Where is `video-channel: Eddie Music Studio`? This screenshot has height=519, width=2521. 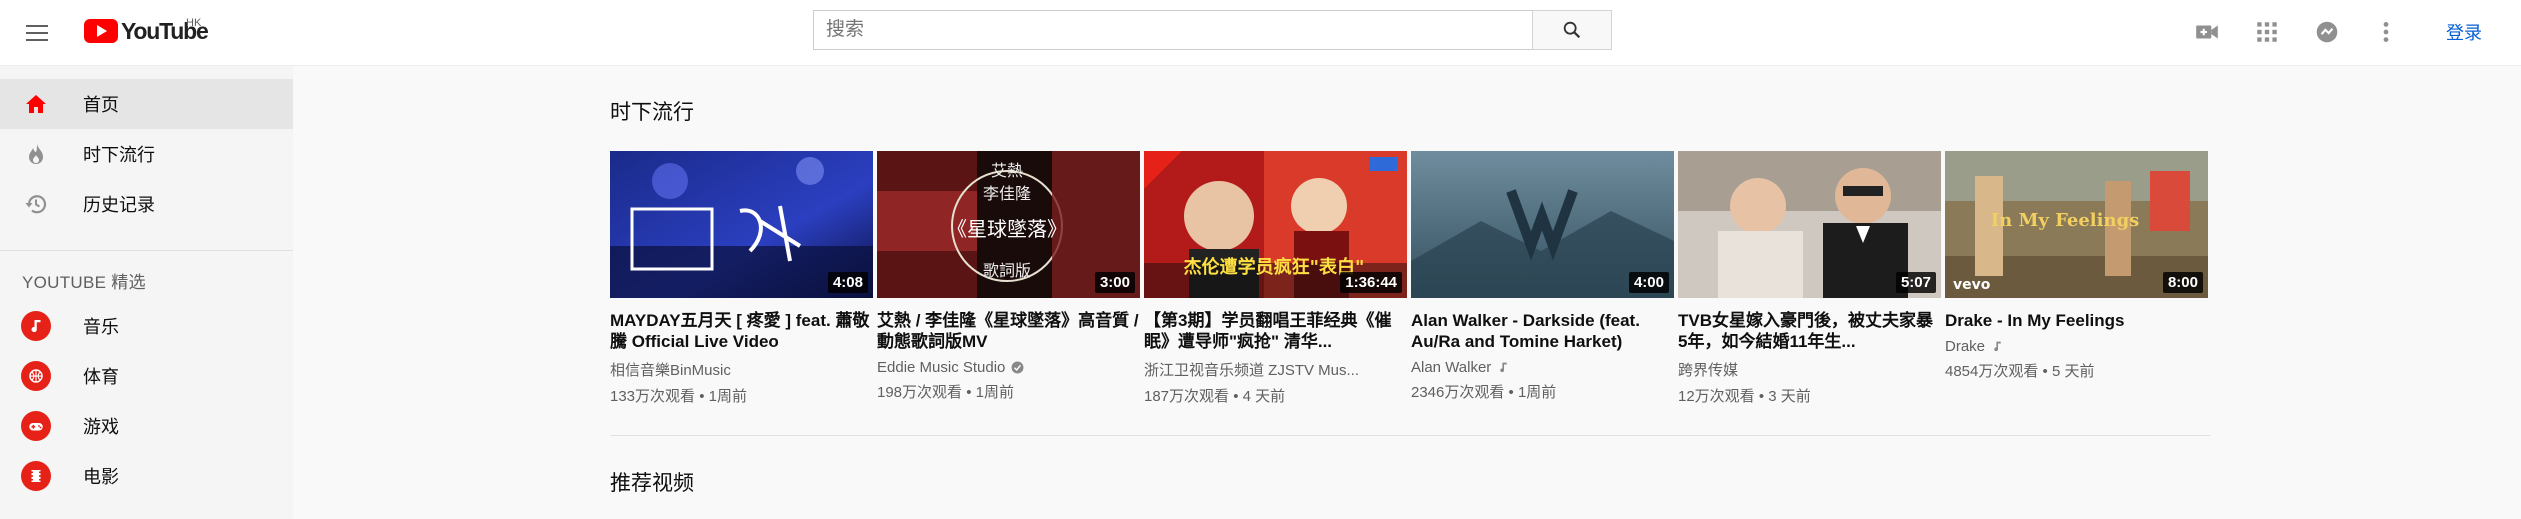
video-channel: Eddie Music Studio is located at coordinates (1008, 367).